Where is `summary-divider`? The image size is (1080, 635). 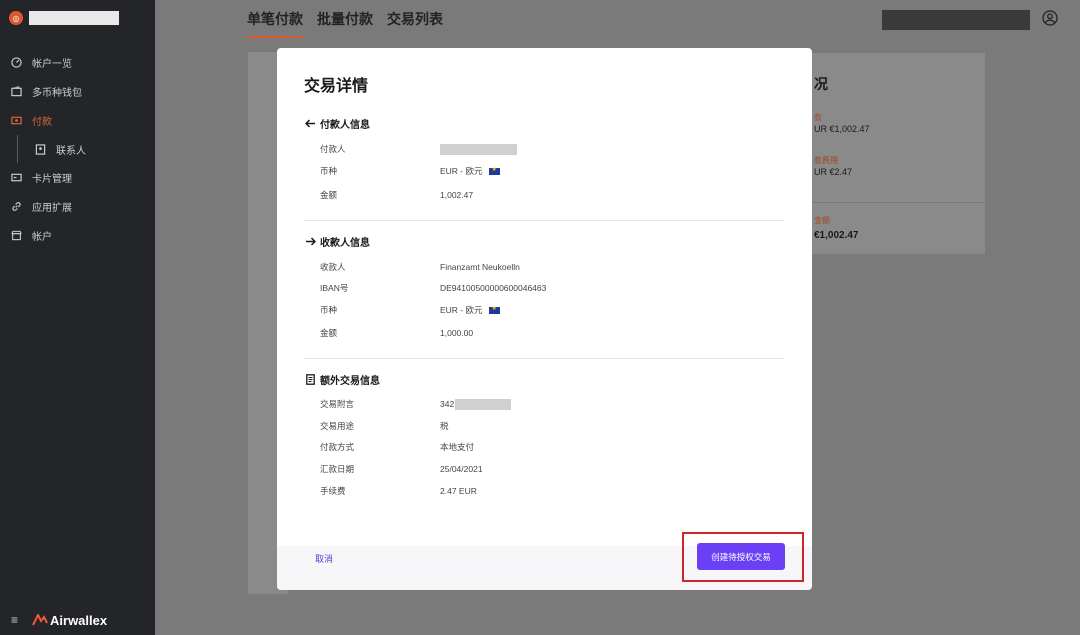
summary-divider is located at coordinates (898, 202).